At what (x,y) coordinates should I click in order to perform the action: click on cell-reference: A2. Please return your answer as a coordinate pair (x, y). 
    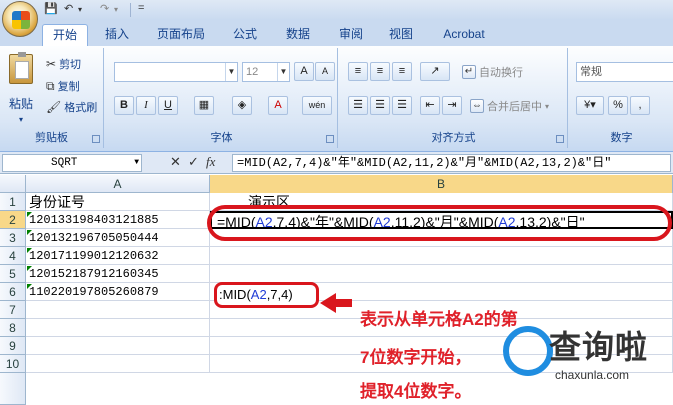
    Looking at the image, I should click on (258, 294).